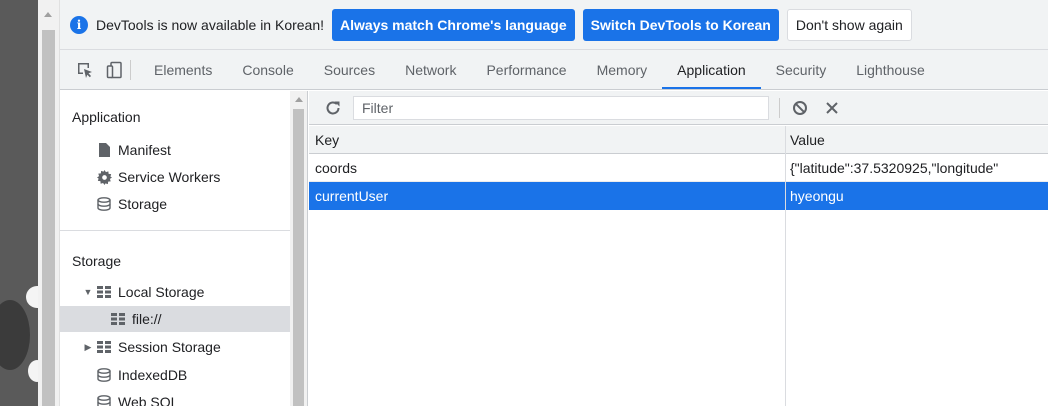  Describe the element at coordinates (267, 69) in the screenshot. I see `tab-console: Console` at that location.